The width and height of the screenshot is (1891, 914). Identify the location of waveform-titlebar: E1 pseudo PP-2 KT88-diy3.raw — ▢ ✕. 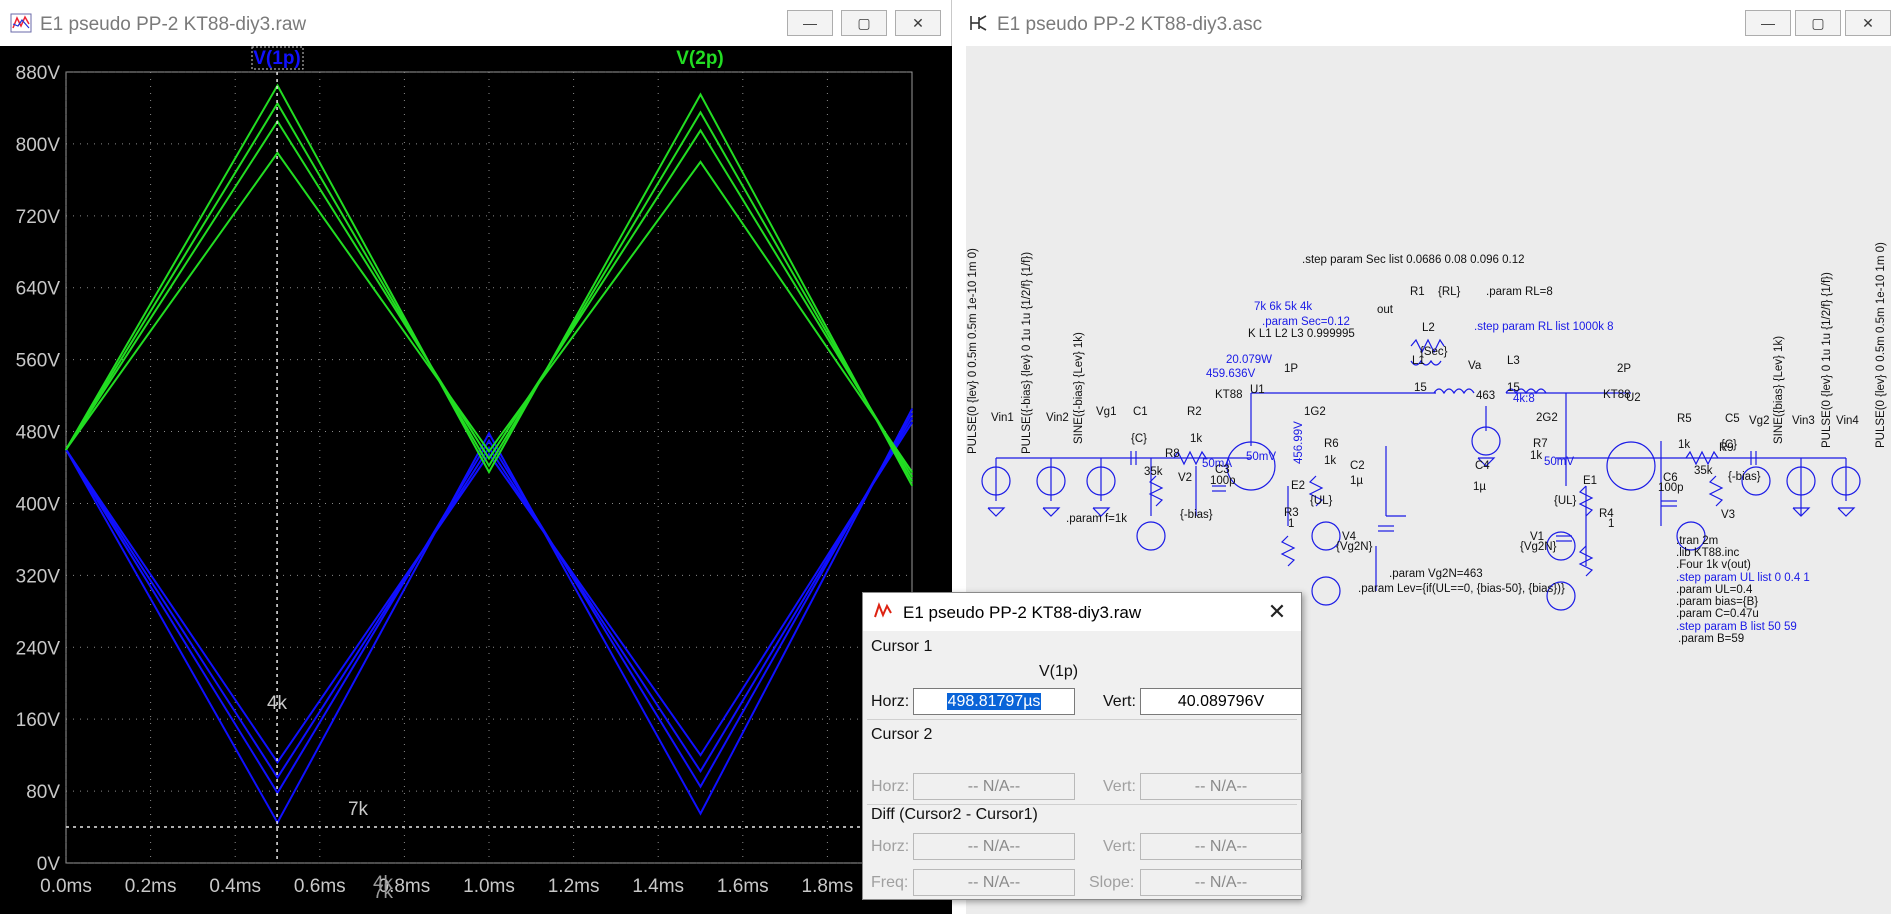
(475, 23).